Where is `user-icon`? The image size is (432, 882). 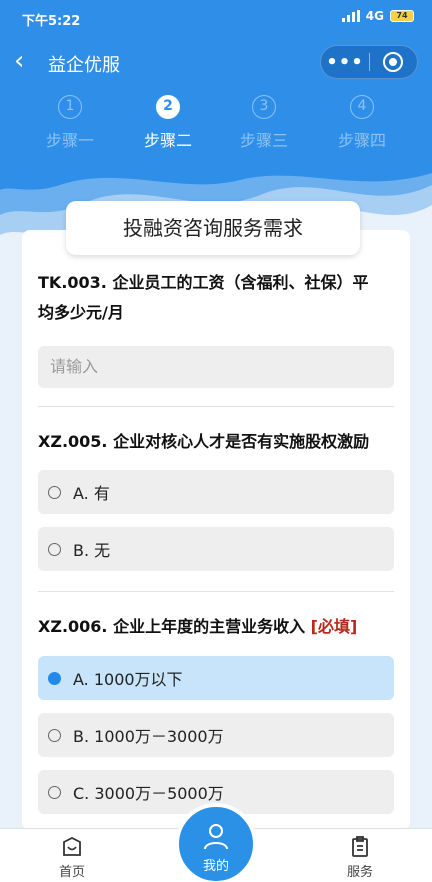
user-icon is located at coordinates (216, 837).